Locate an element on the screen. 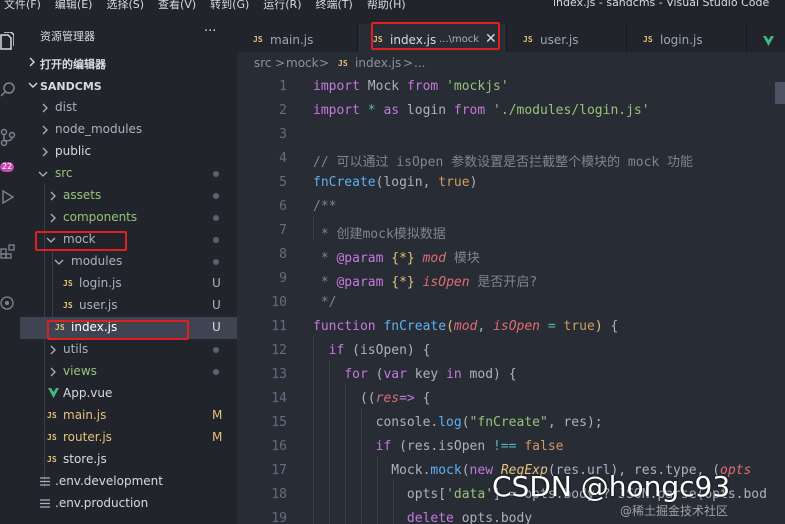 The height and width of the screenshot is (524, 785). menu-view: 查看(V) is located at coordinates (177, 6).